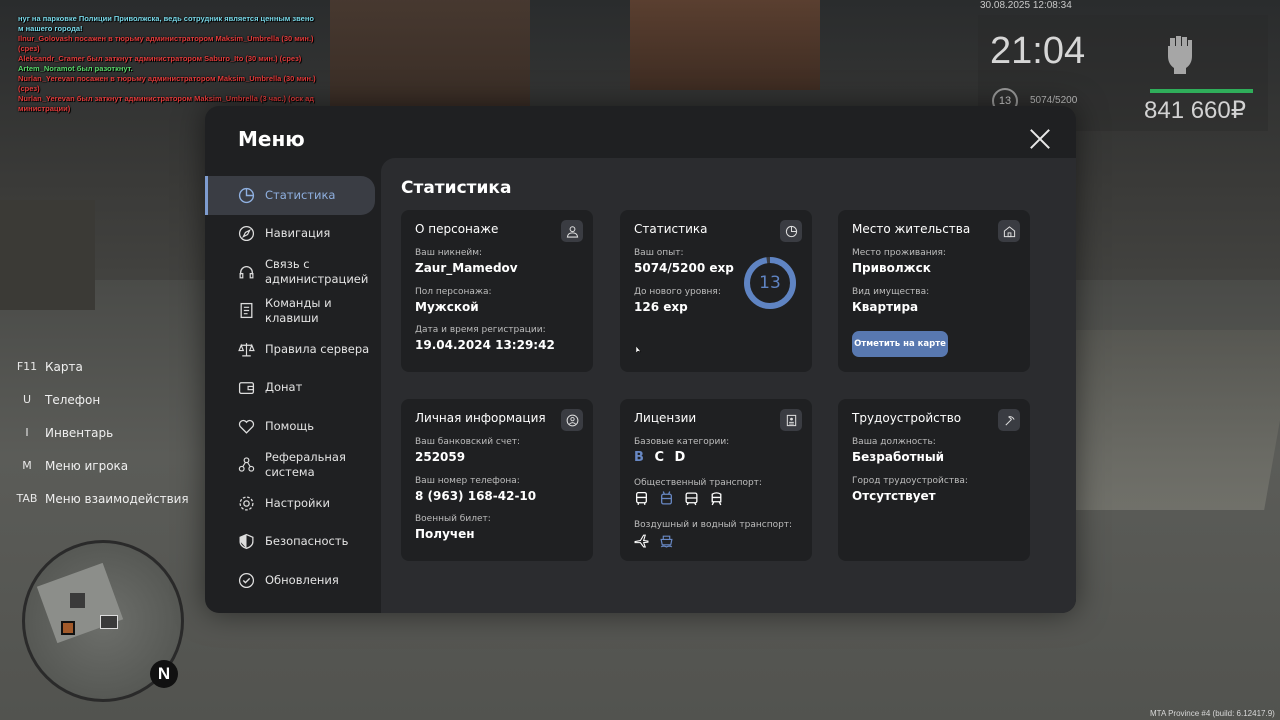 The image size is (1280, 720). Describe the element at coordinates (317, 348) in the screenshot. I see `sidebar-item-label: Правила сервера` at that location.